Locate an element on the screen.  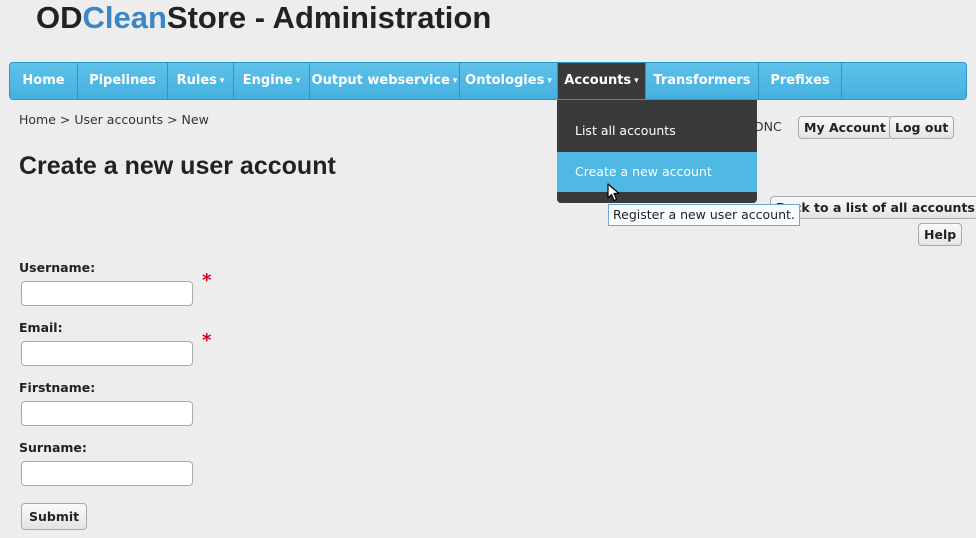
nav-ontologies: Ontologies ▾ is located at coordinates (509, 81).